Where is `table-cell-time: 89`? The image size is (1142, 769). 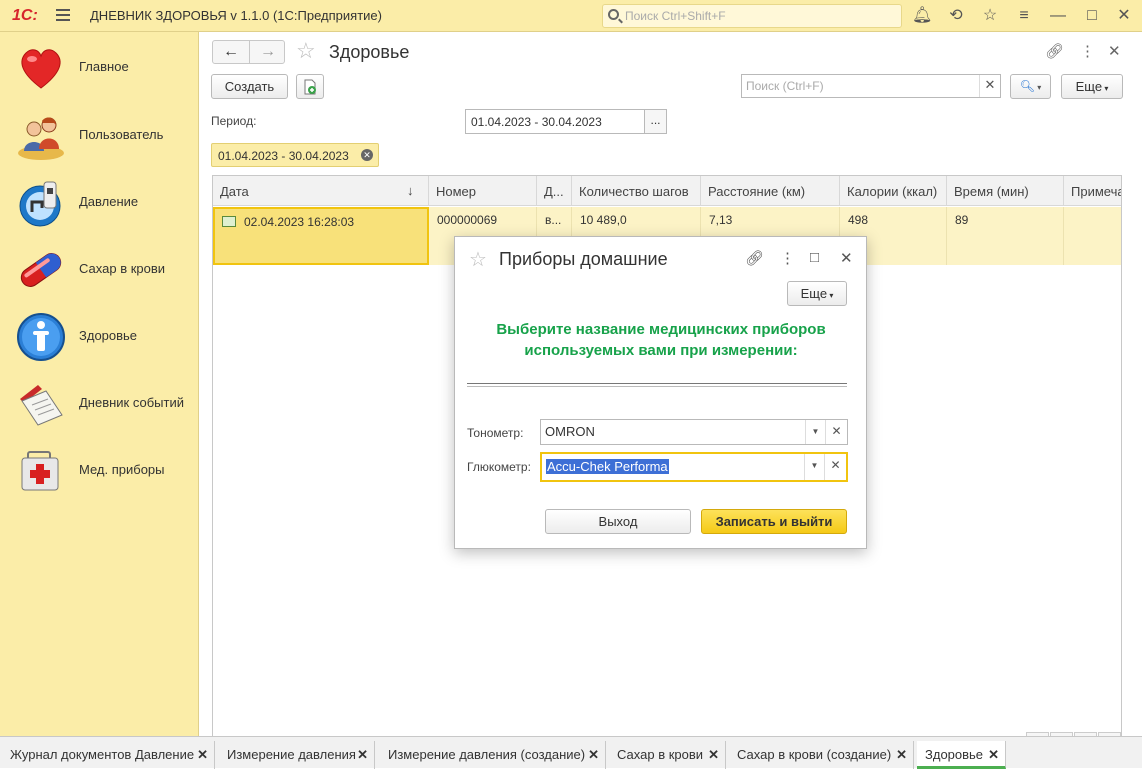
table-cell-time: 89 is located at coordinates (1005, 236).